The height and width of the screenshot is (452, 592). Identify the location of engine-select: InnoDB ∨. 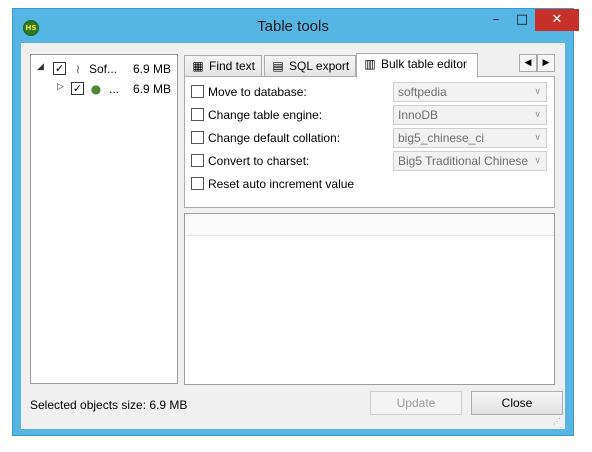
(470, 115).